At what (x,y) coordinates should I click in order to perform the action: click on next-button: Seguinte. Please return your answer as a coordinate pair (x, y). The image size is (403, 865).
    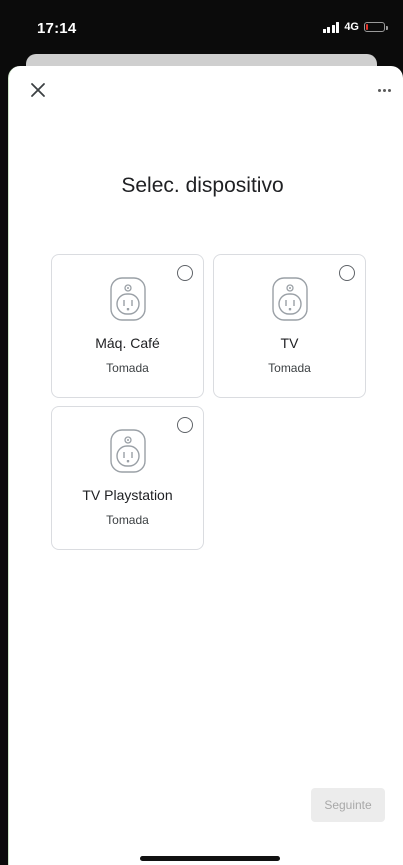
    Looking at the image, I should click on (348, 805).